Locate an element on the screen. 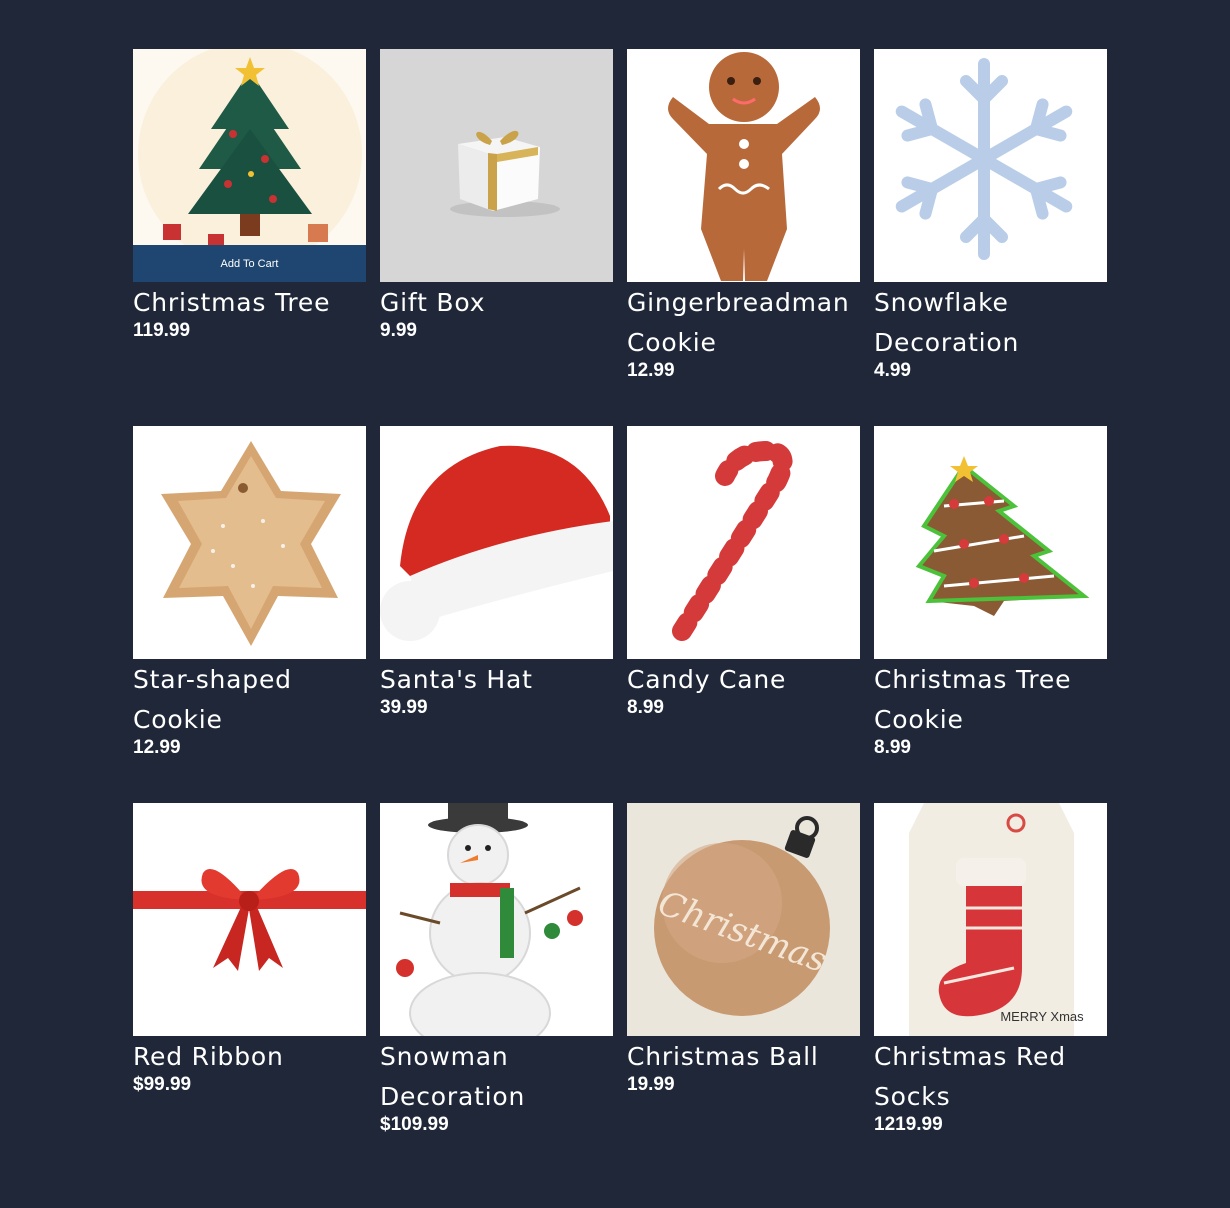 Image resolution: width=1230 pixels, height=1208 pixels. product-name: Christmas Tree Cookie is located at coordinates (973, 699).